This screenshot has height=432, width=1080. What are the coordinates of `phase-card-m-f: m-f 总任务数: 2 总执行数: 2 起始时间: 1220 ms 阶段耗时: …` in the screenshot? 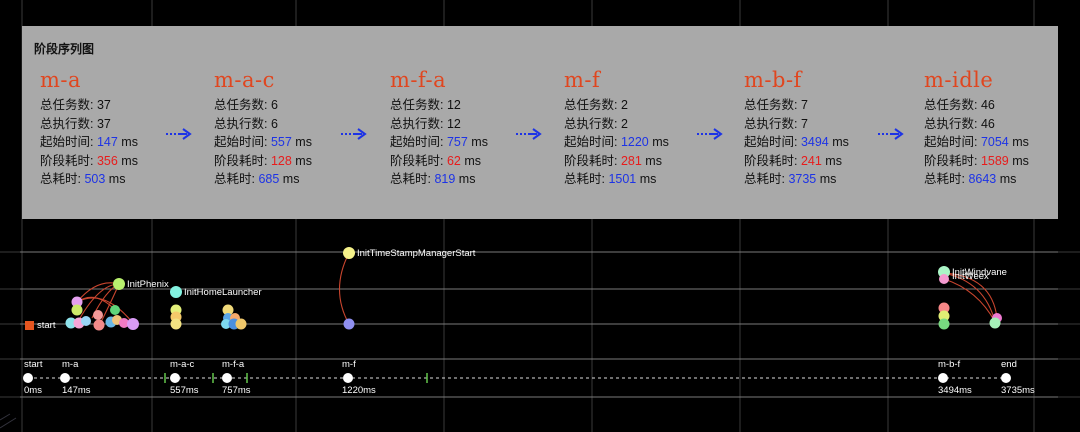 It's located at (639, 127).